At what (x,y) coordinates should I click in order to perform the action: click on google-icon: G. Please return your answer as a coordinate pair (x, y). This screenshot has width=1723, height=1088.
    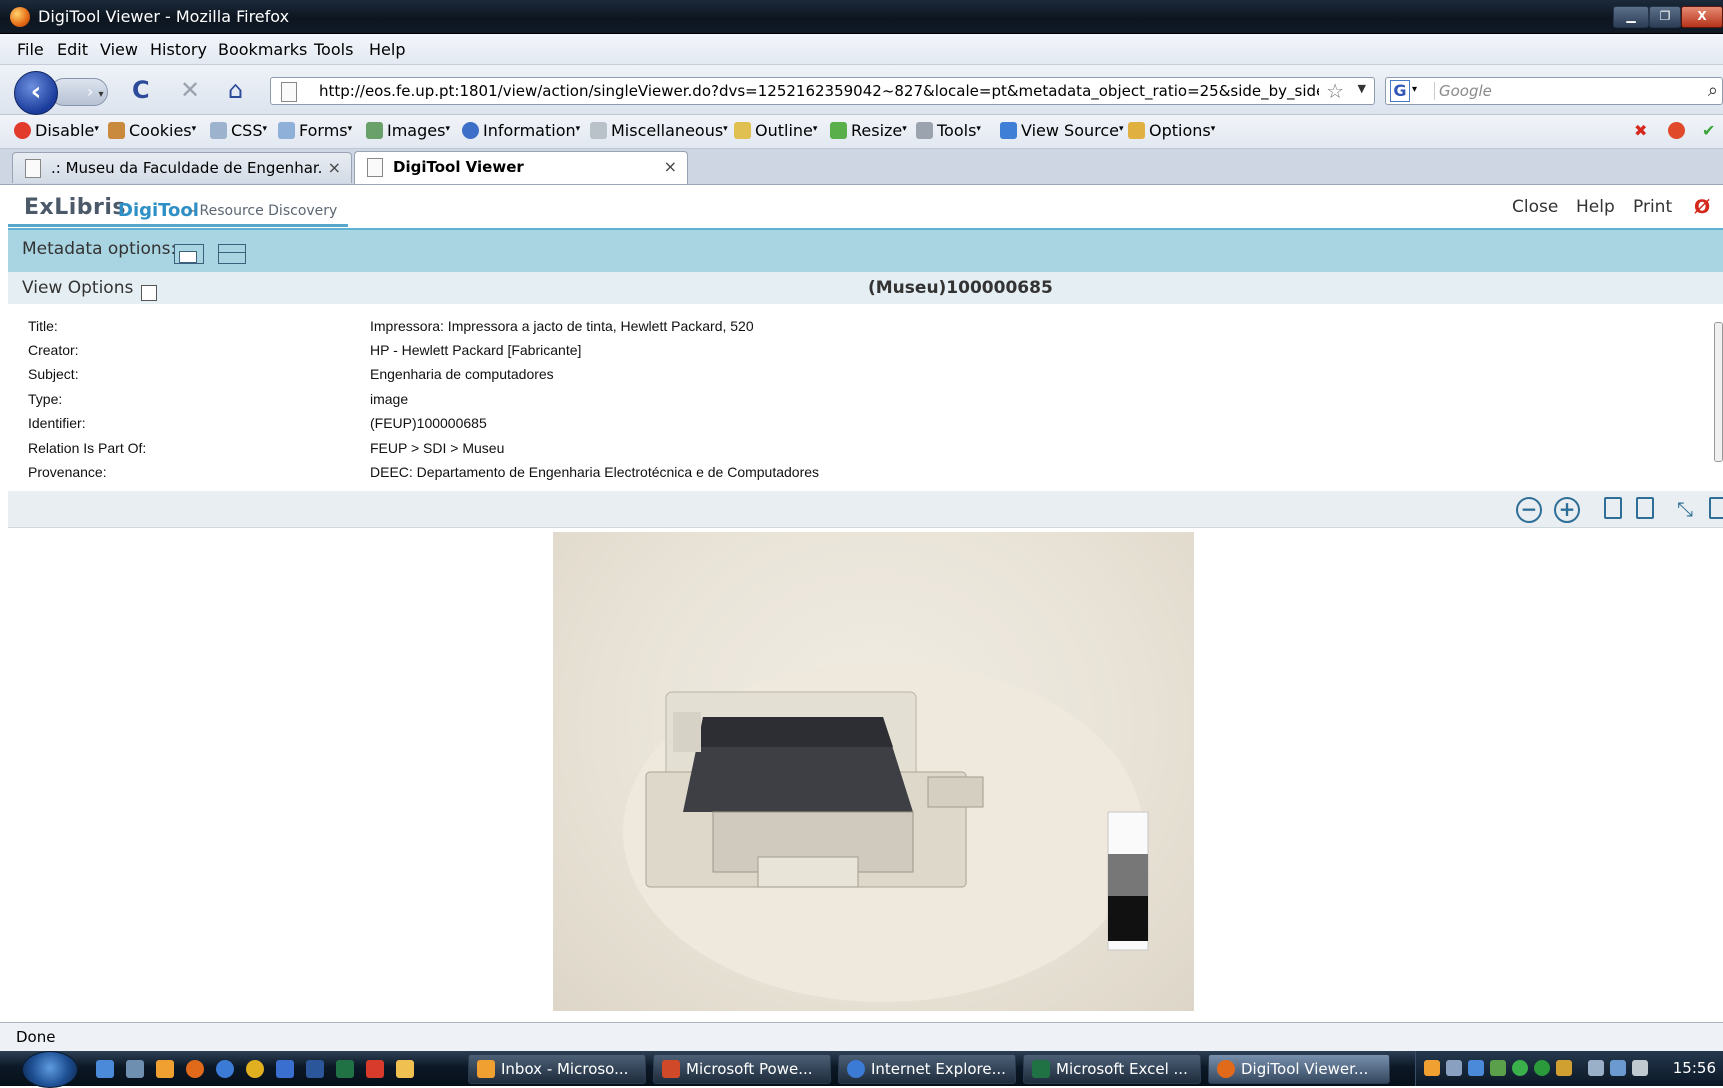
    Looking at the image, I should click on (1400, 91).